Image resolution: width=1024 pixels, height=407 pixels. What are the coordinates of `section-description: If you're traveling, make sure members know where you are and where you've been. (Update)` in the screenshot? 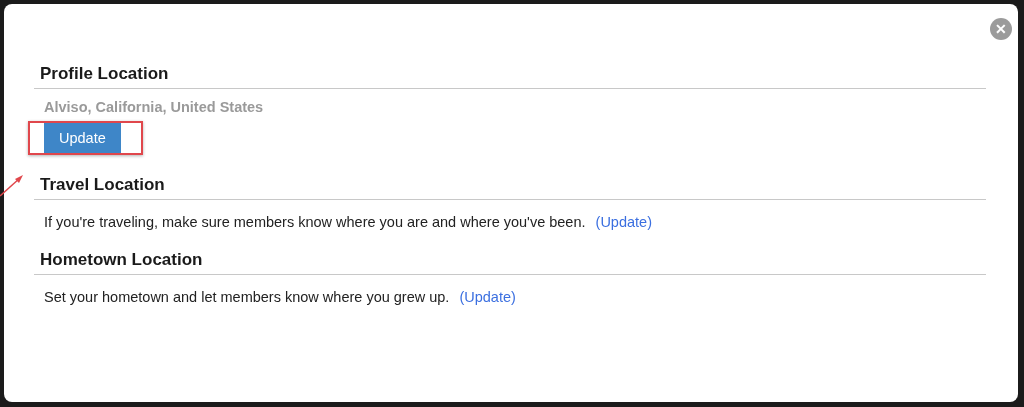 It's located at (348, 222).